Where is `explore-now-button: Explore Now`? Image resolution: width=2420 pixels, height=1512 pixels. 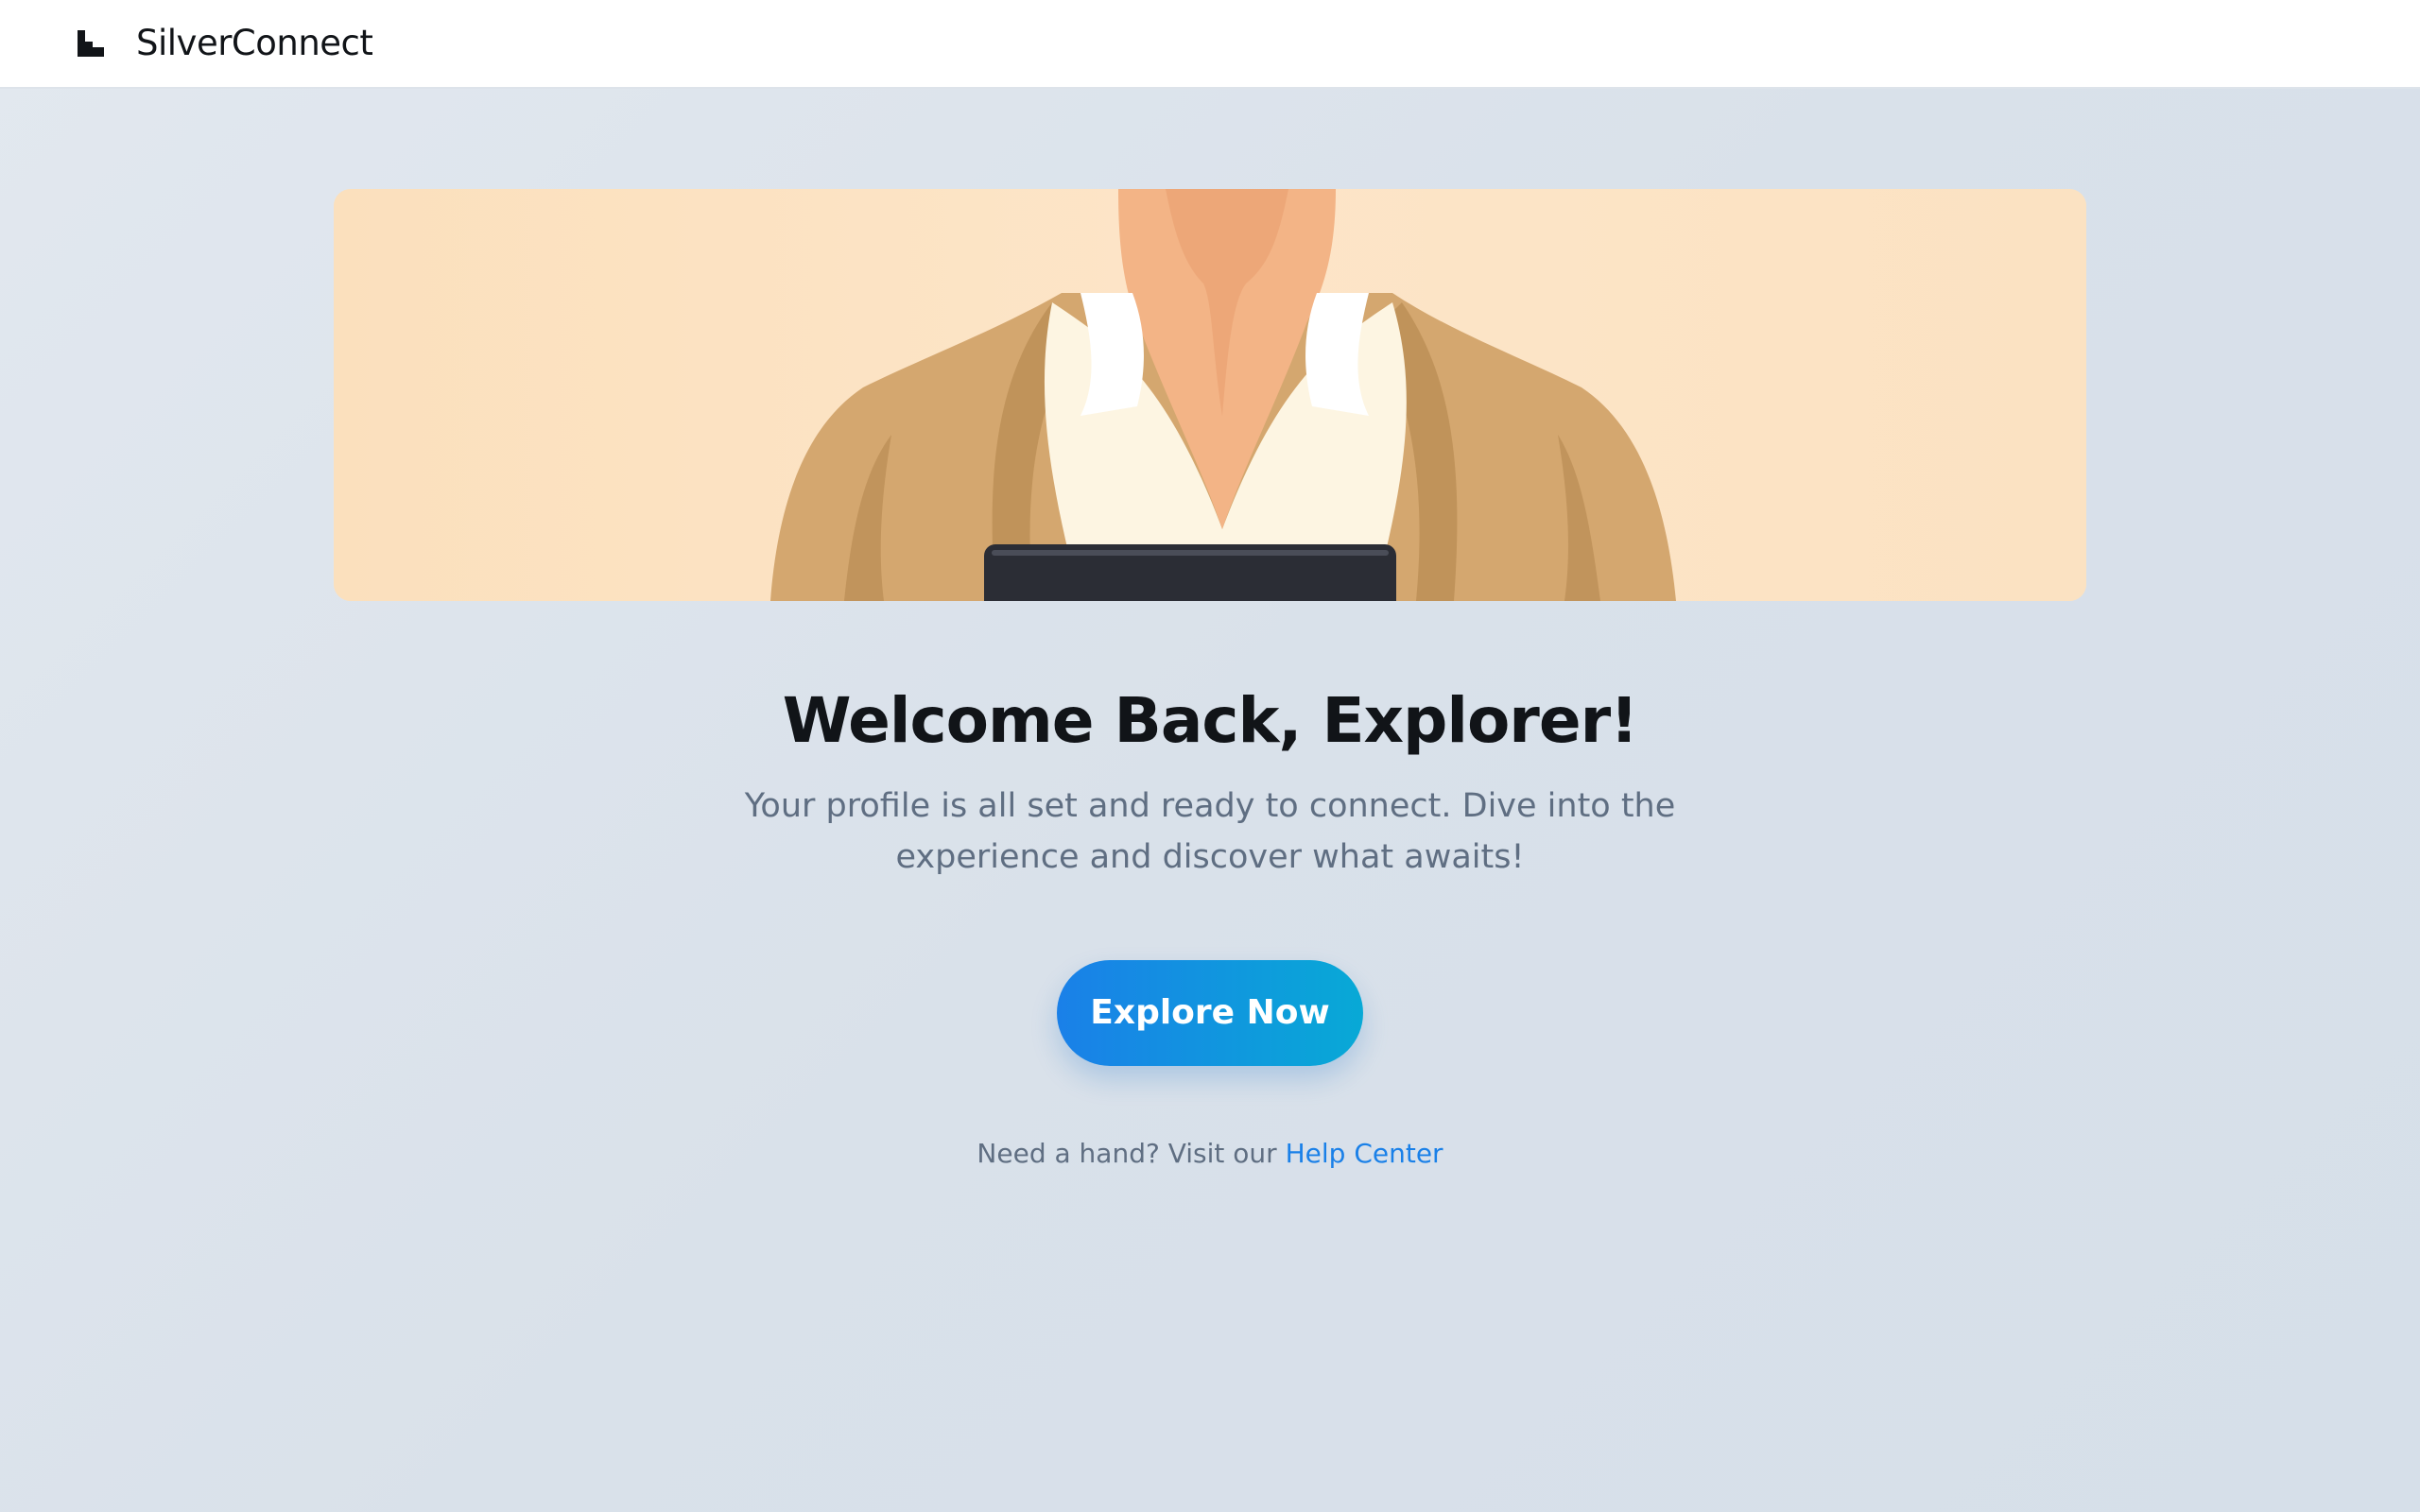 explore-now-button: Explore Now is located at coordinates (1210, 1013).